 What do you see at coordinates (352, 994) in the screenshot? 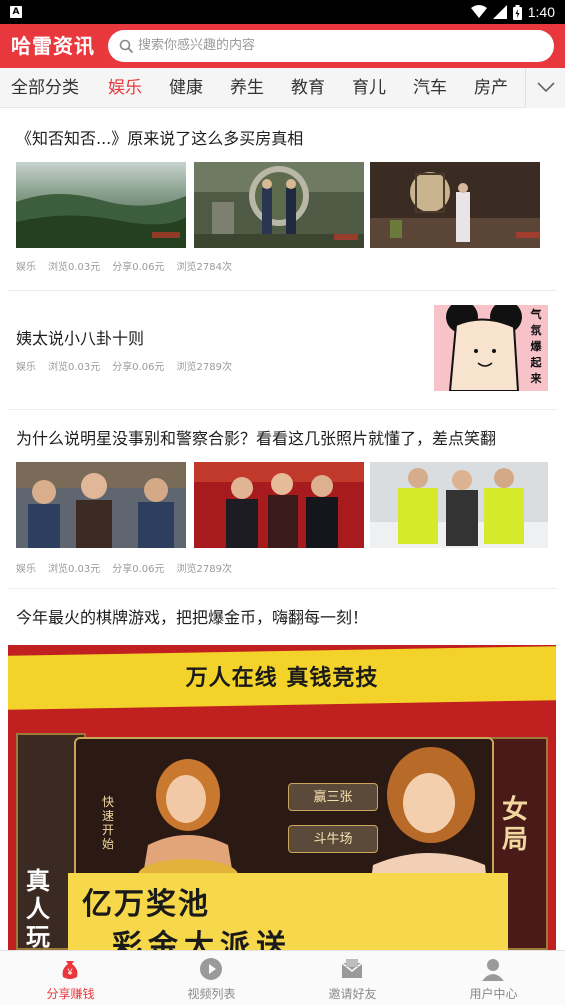
I see `nav-label: 邀请好友` at bounding box center [352, 994].